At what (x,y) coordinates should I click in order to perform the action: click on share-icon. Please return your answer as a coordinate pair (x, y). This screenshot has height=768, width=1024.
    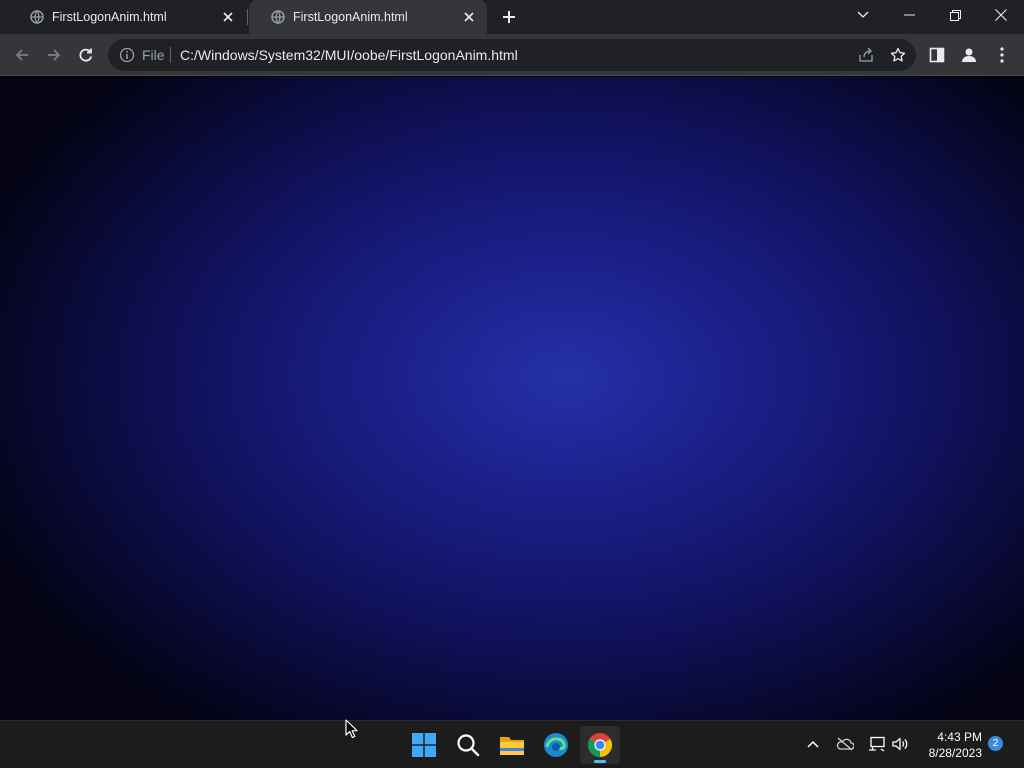
    Looking at the image, I should click on (866, 55).